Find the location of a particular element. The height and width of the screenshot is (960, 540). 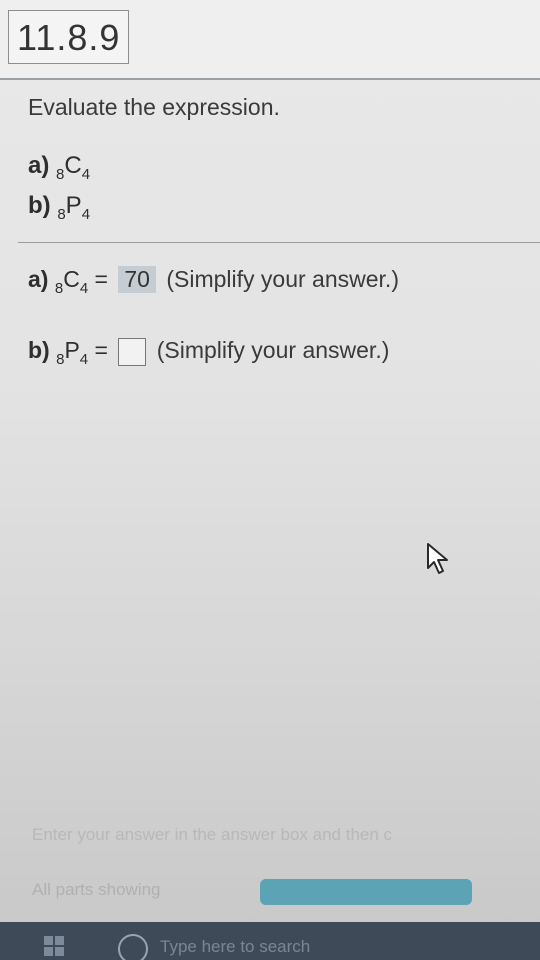

answer-row-a: a) 8C4 = 70 (Simplify your answer.) is located at coordinates (213, 281).